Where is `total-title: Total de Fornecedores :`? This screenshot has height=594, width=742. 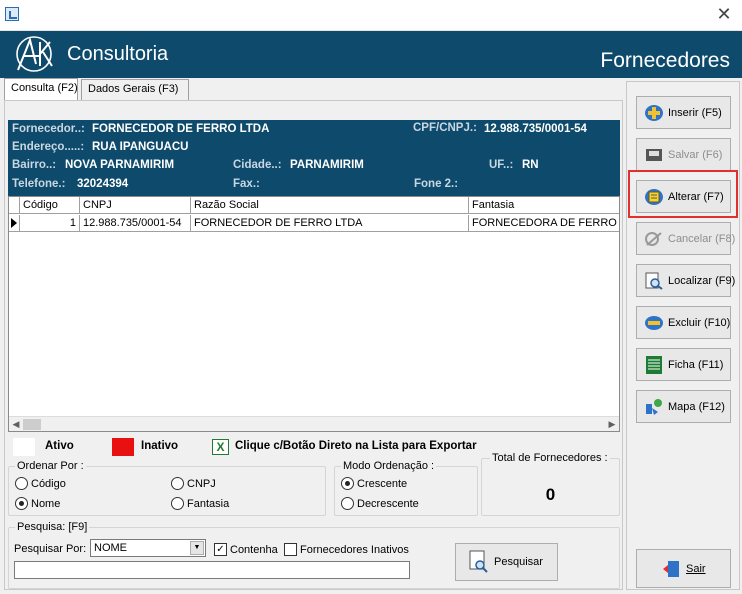
total-title: Total de Fornecedores : is located at coordinates (550, 458).